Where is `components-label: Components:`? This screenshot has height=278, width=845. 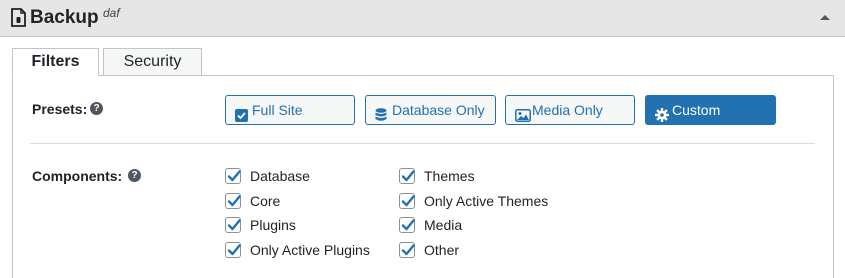 components-label: Components: is located at coordinates (77, 176).